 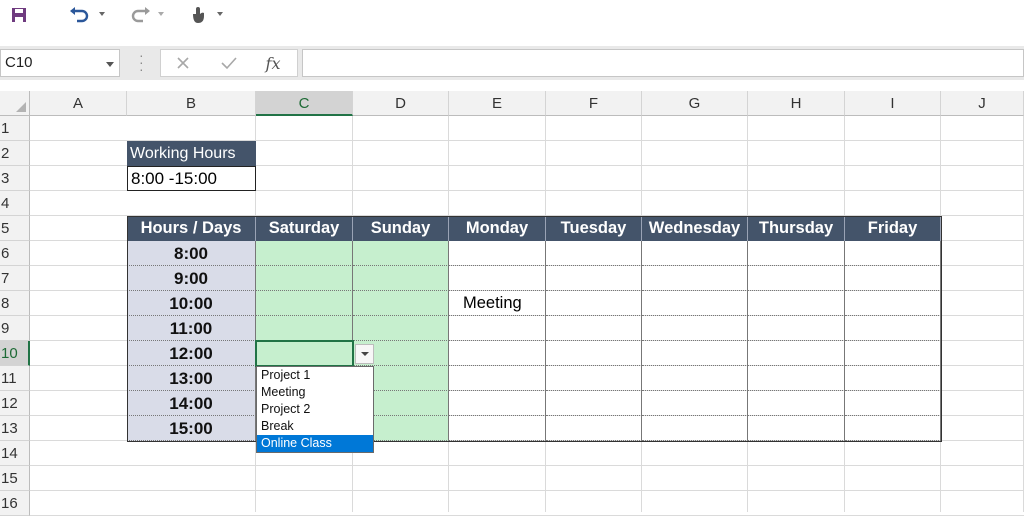 What do you see at coordinates (79, 15) in the screenshot?
I see `undo-icon` at bounding box center [79, 15].